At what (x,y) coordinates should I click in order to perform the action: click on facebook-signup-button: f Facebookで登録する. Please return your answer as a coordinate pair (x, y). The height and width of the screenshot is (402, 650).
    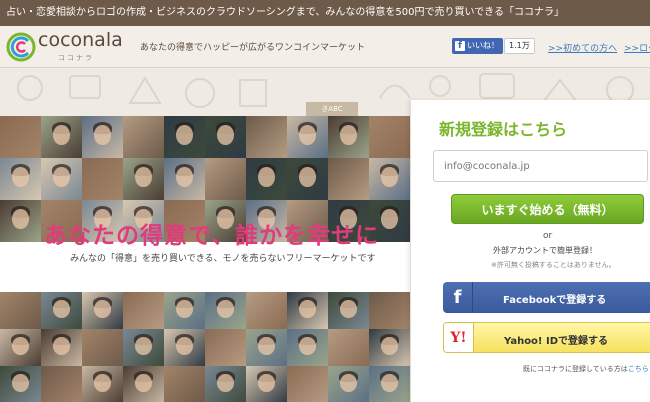
    Looking at the image, I should click on (546, 297).